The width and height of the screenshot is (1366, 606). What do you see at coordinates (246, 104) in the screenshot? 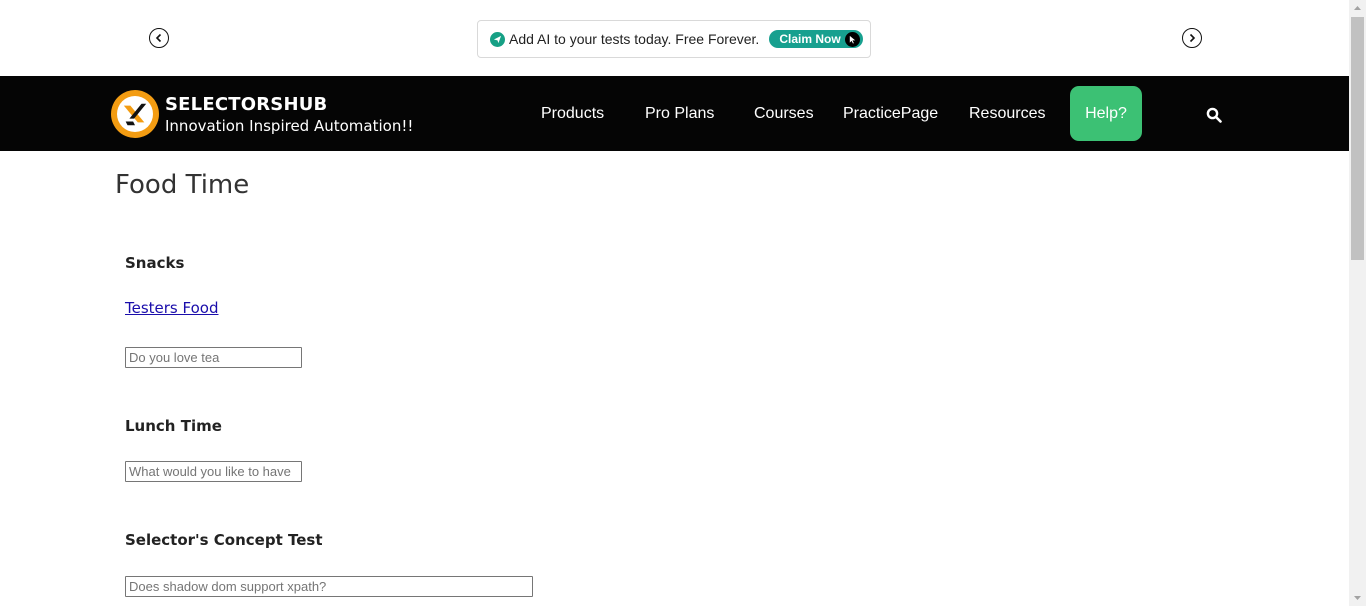
I see `brand-name: SELECTORSHUB` at bounding box center [246, 104].